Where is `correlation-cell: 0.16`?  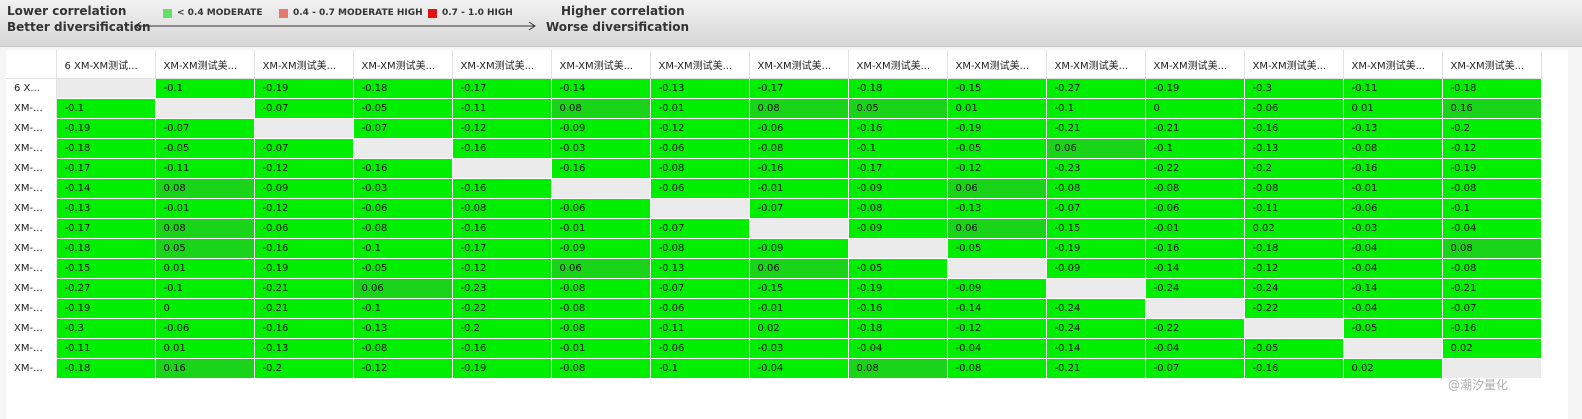
correlation-cell: 0.16 is located at coordinates (1492, 108).